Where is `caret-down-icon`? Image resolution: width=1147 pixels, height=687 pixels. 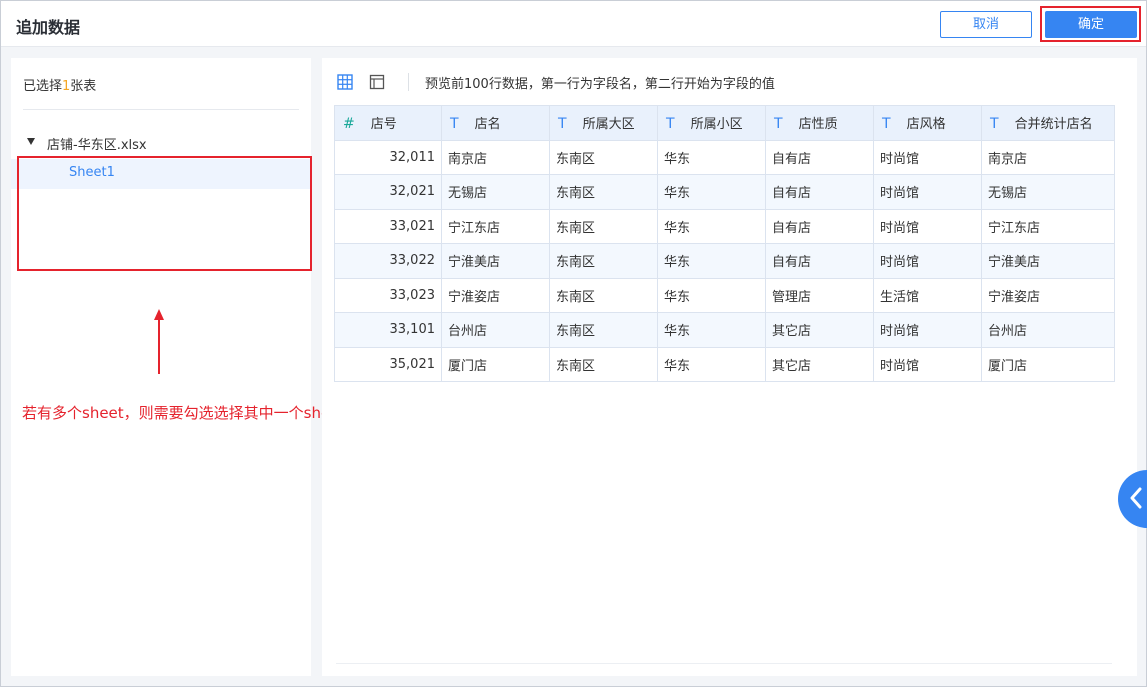
caret-down-icon is located at coordinates (31, 141).